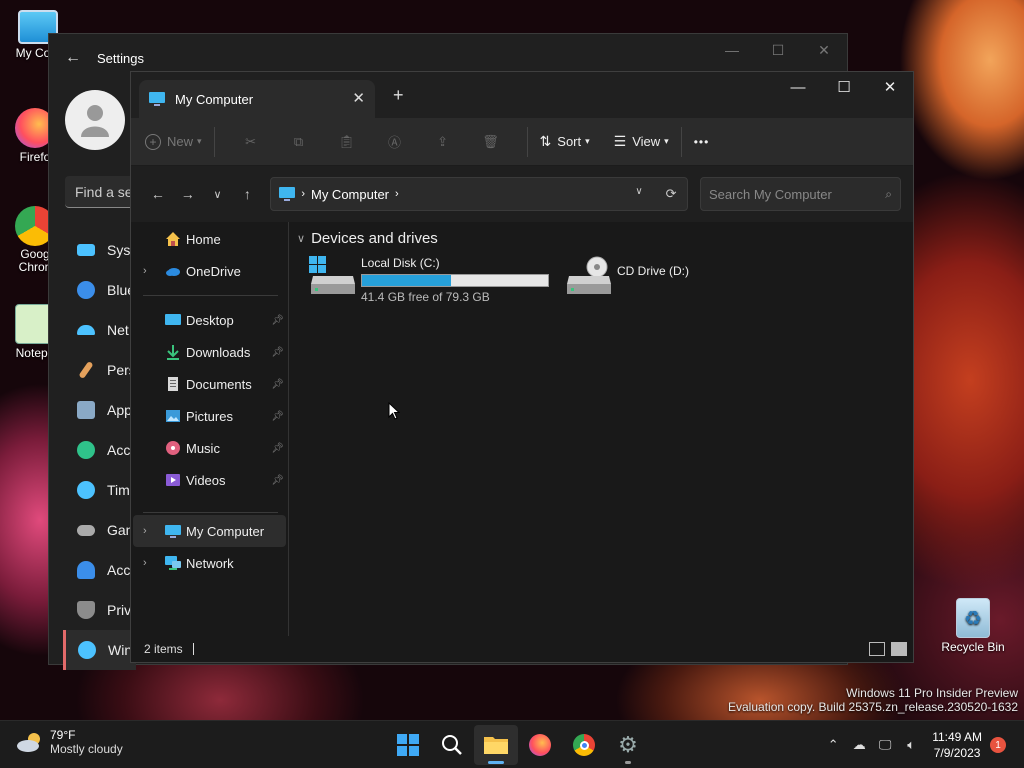  Describe the element at coordinates (119, 450) in the screenshot. I see `nav-label: Acc` at that location.